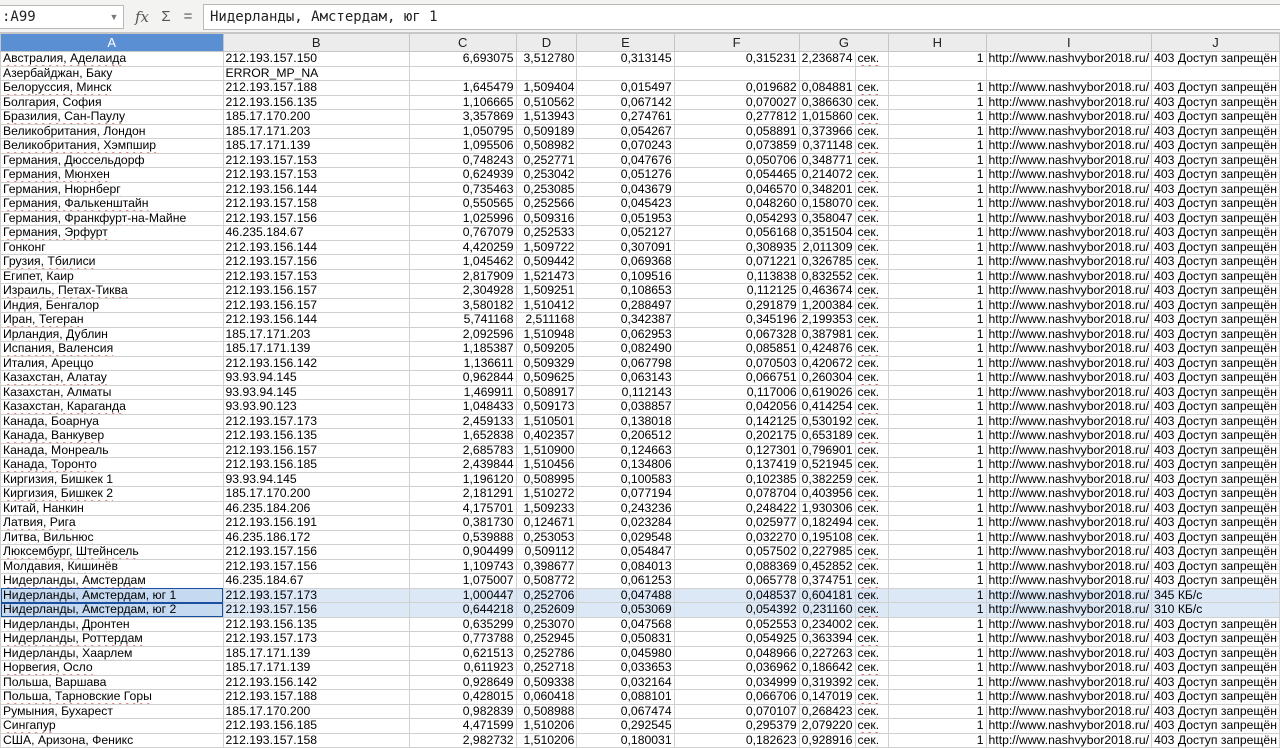 The height and width of the screenshot is (748, 1280). I want to click on cell: Болгария, София, so click(112, 102).